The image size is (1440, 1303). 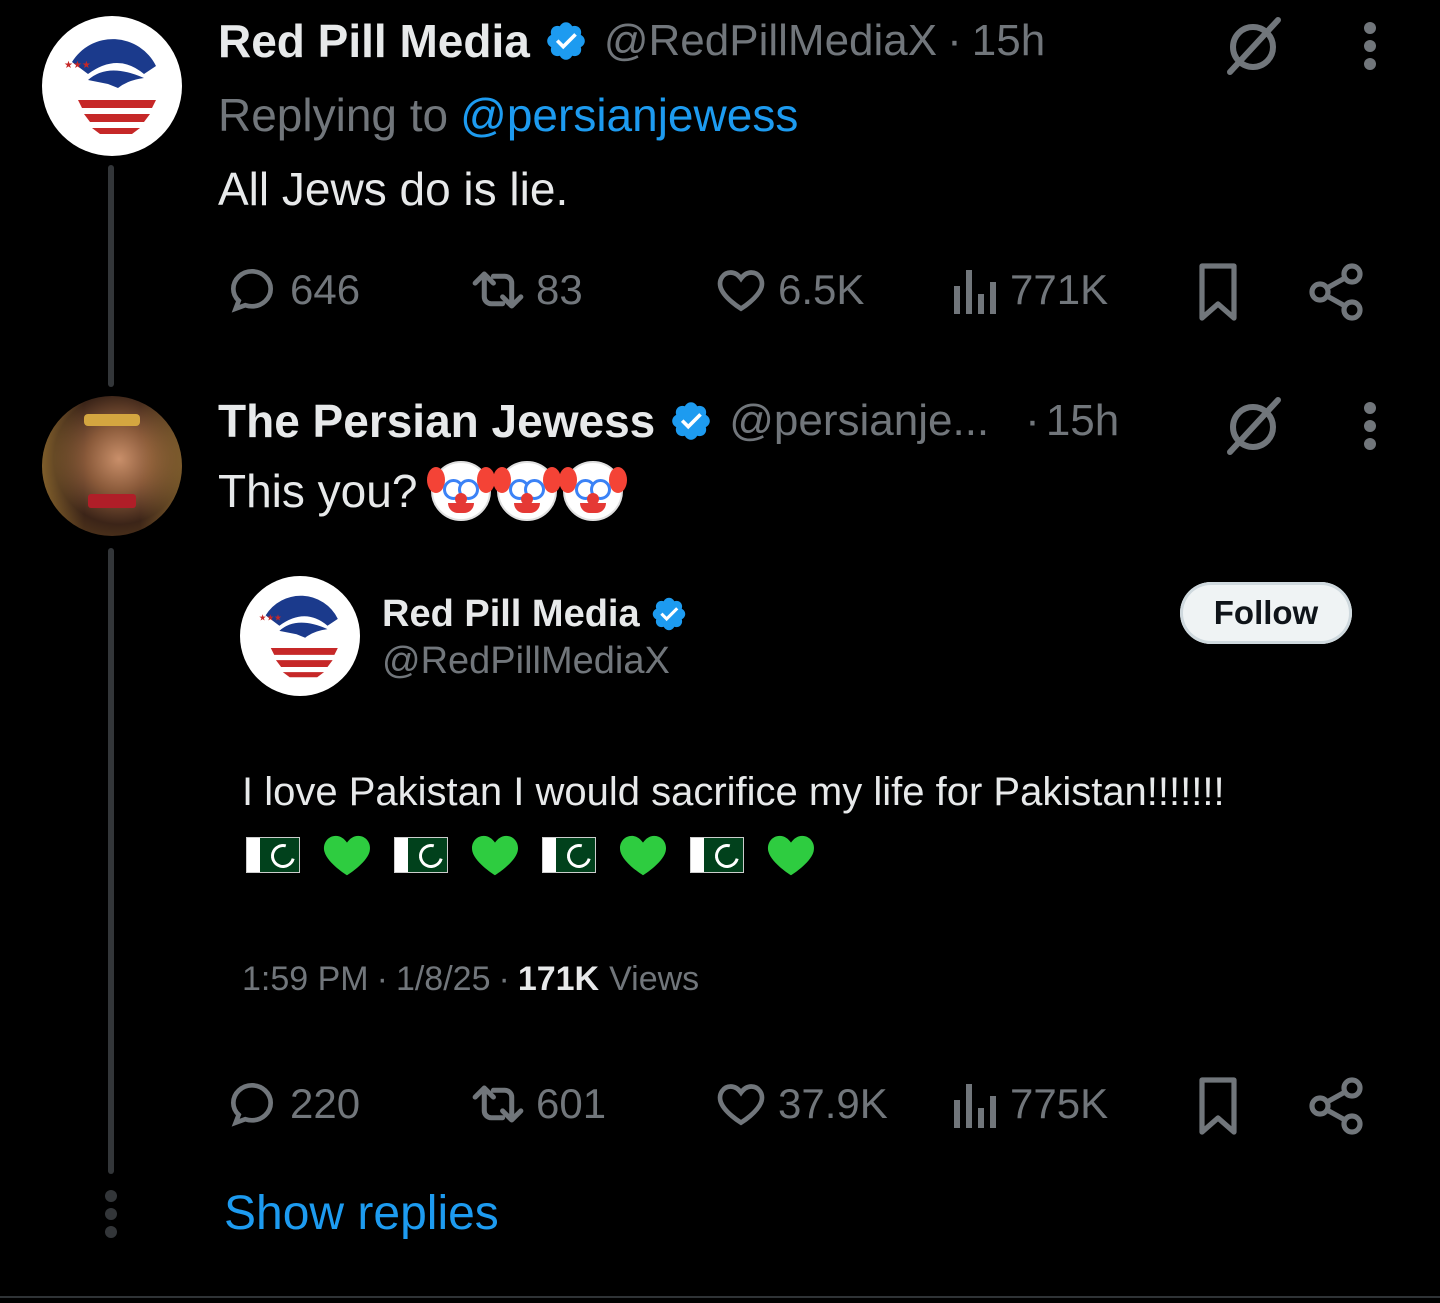 I want to click on reply-button: 646, so click(x=292, y=290).